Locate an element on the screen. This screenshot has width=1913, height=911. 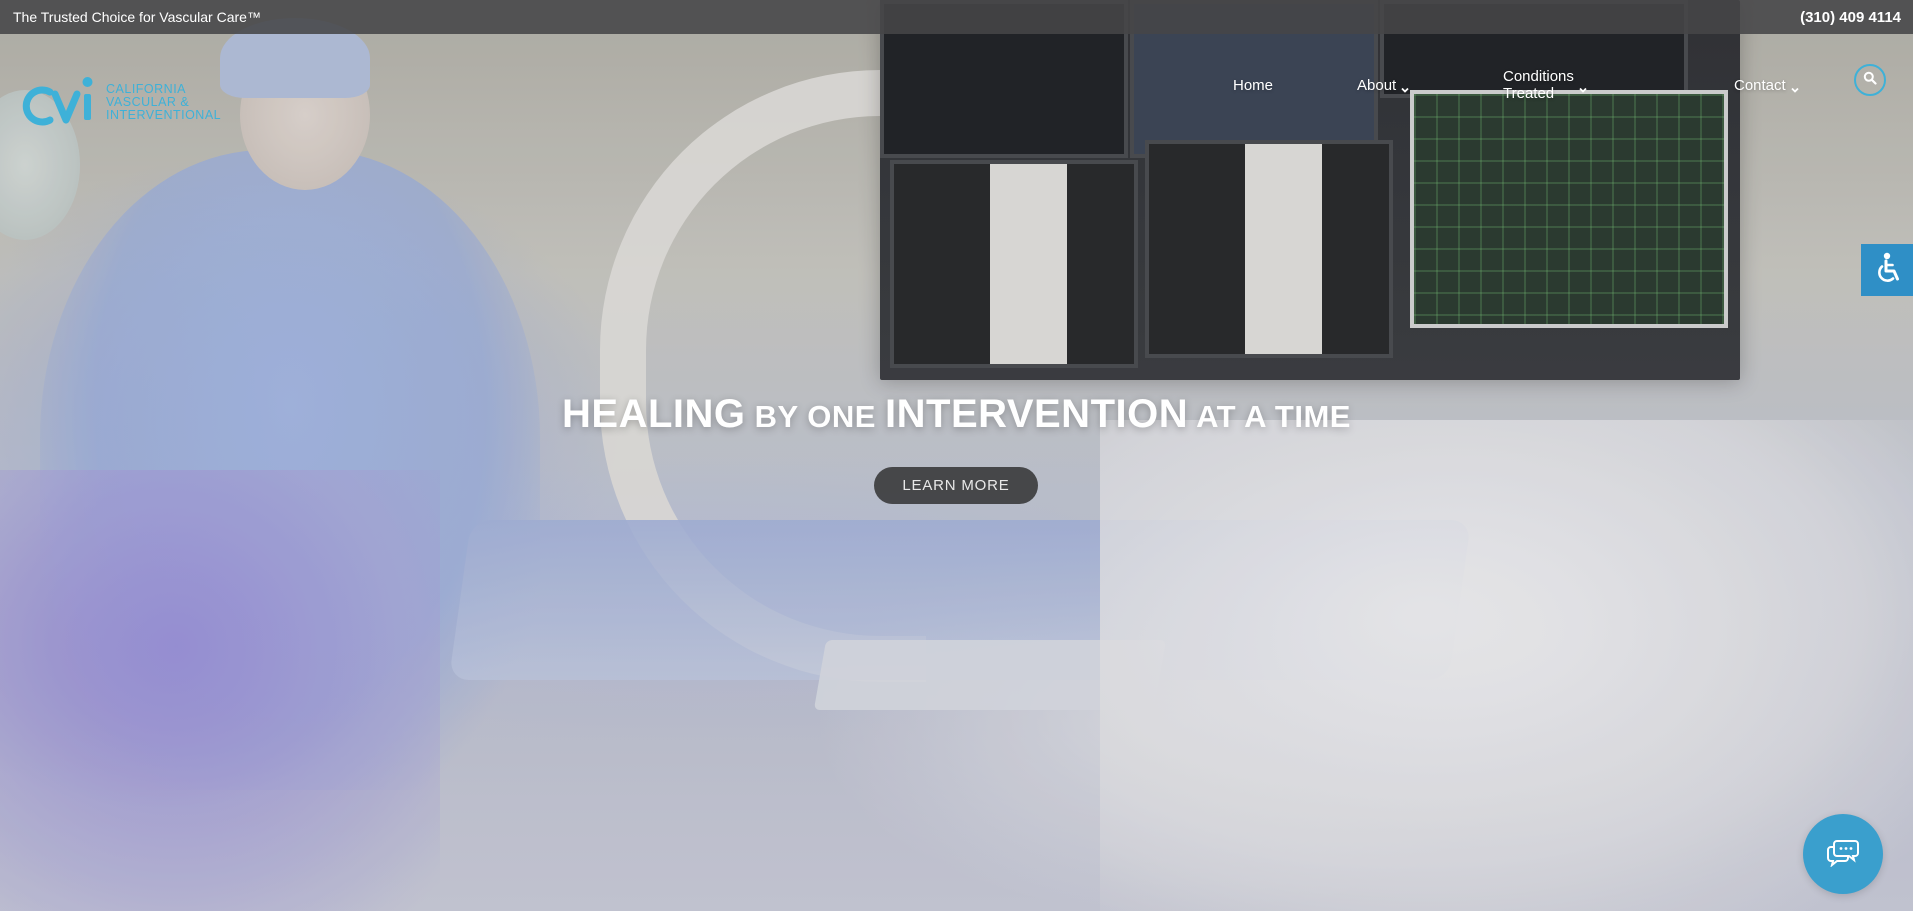
nav-item-contact: Contact is located at coordinates (1766, 85).